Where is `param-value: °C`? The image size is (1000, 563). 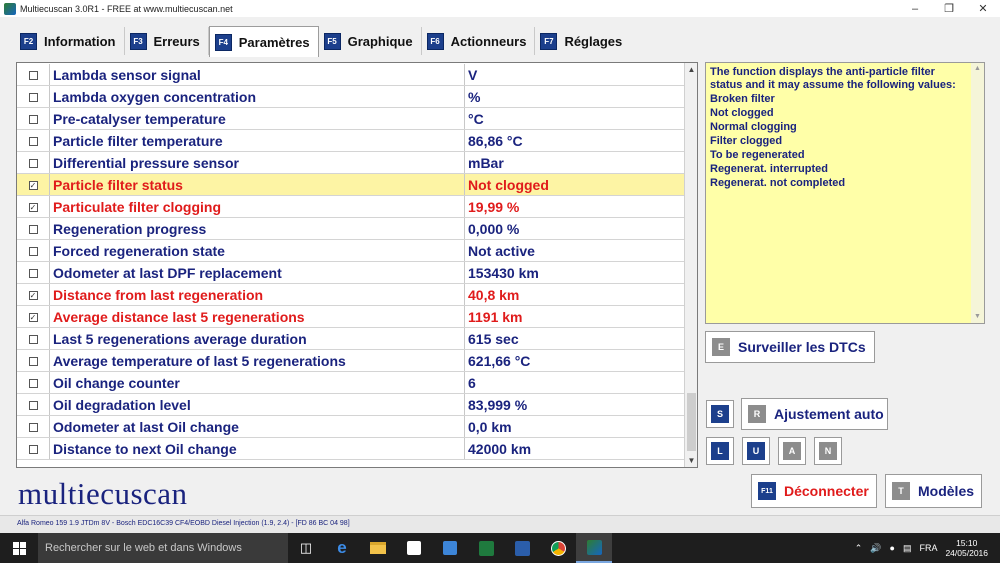
param-value: °C is located at coordinates (574, 119).